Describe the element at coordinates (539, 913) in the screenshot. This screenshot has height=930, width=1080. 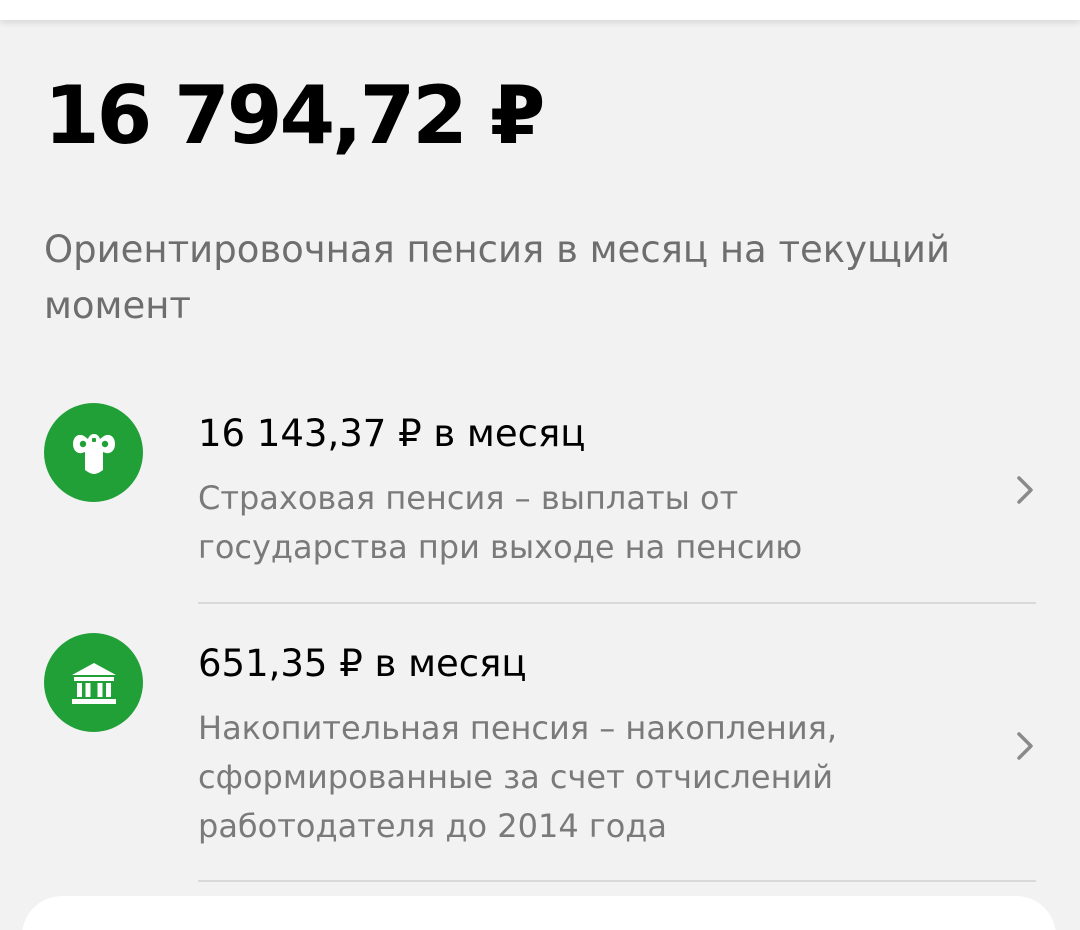
I see `bottom-sheet-card` at that location.